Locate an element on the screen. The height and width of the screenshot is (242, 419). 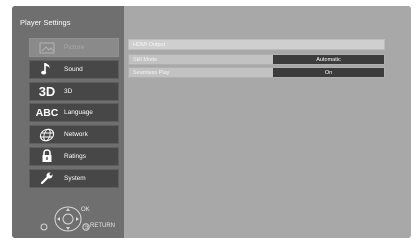
wrench-icon is located at coordinates (47, 178).